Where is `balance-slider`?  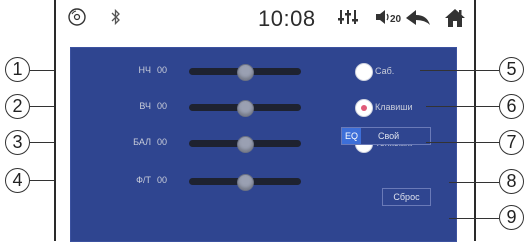 balance-slider is located at coordinates (245, 144).